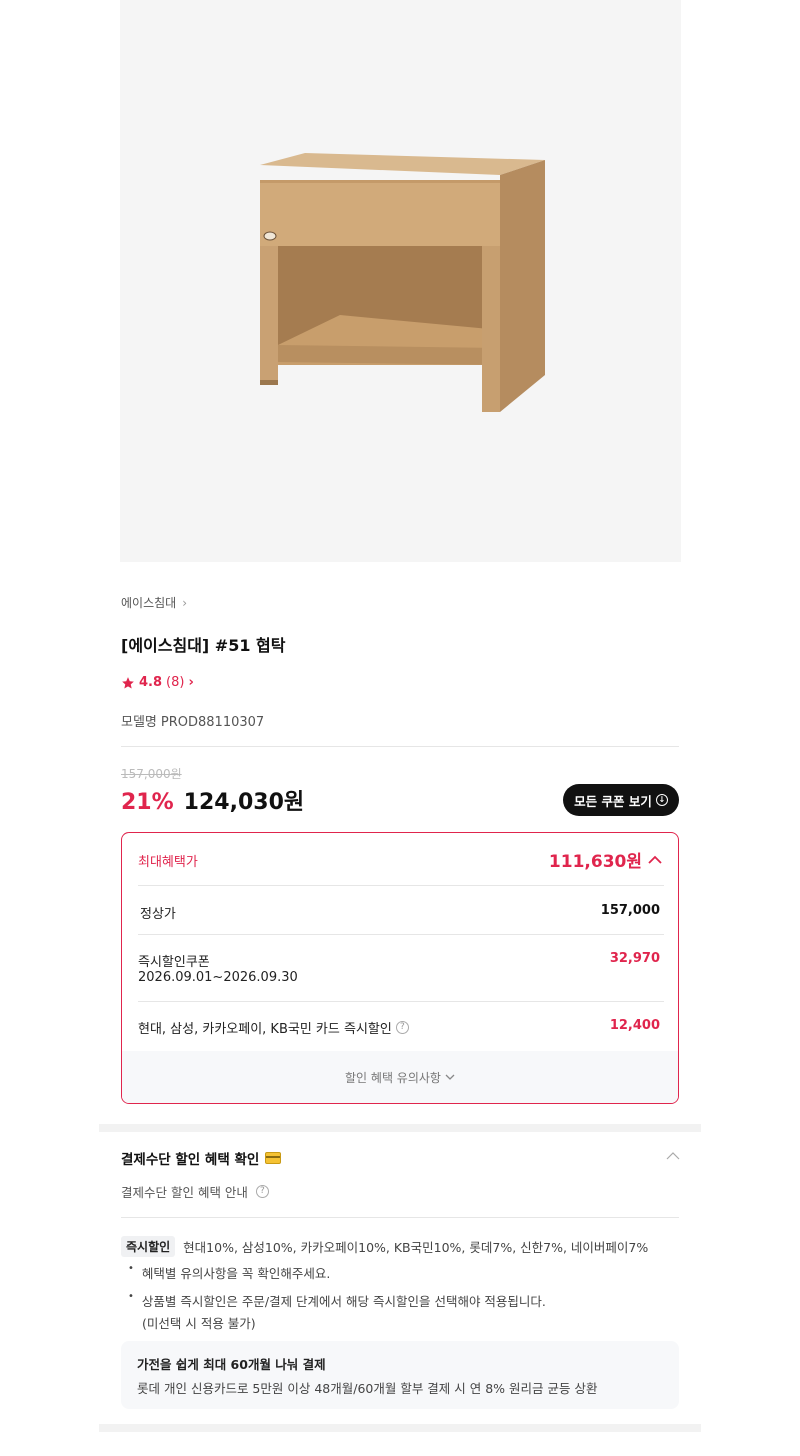  I want to click on model-value: PROD88110307, so click(212, 722).